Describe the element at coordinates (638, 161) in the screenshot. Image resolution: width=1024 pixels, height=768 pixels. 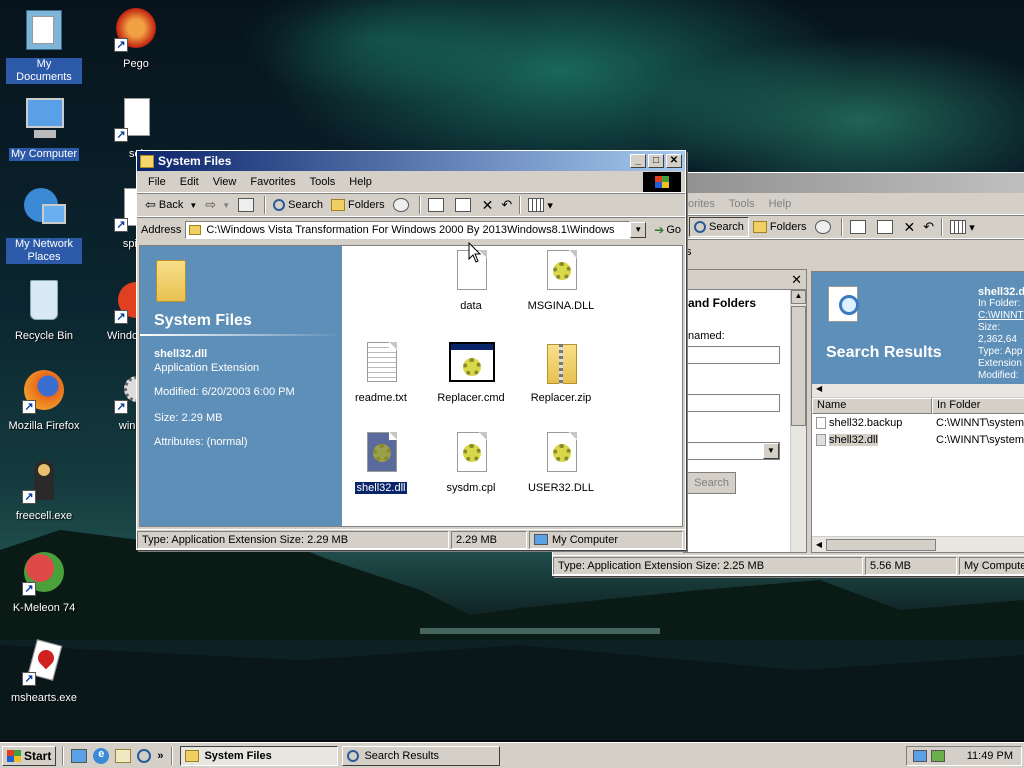
I see `minimize-button: _` at that location.